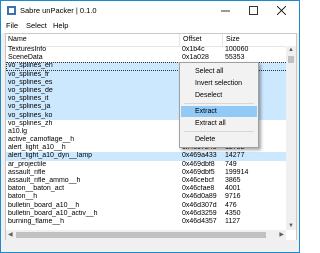 The height and width of the screenshot is (253, 320). I want to click on ctx-deselect: Deselect, so click(219, 95).